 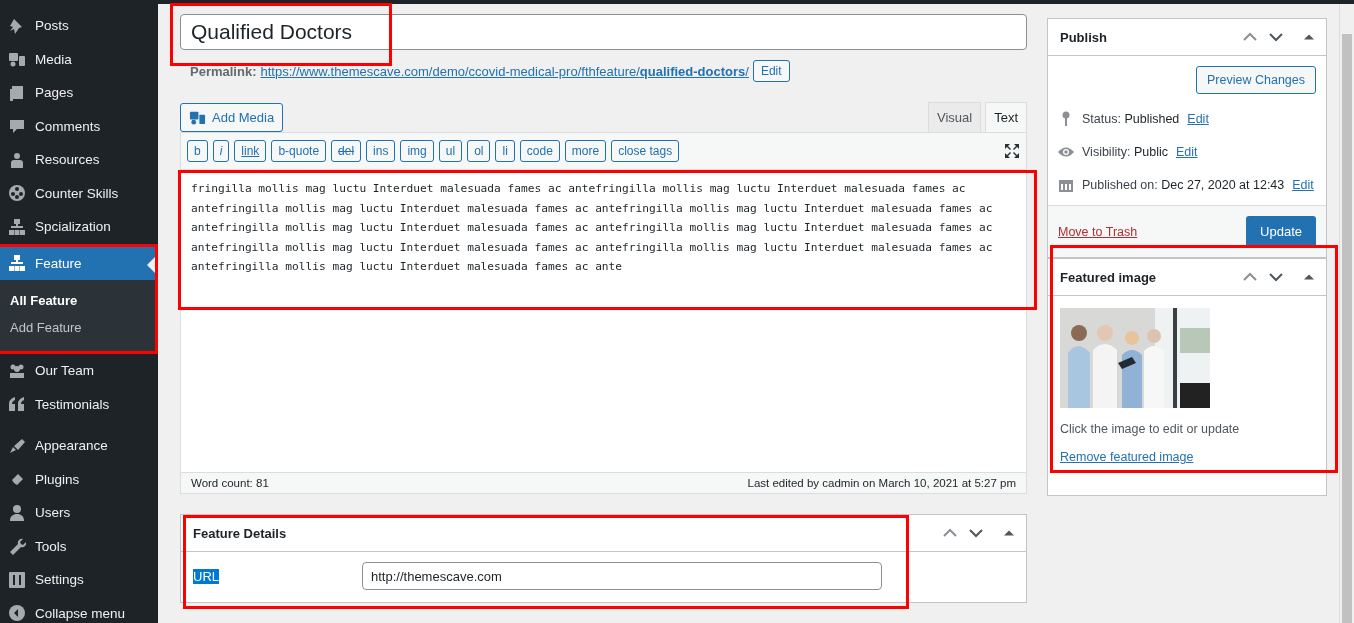 What do you see at coordinates (417, 151) in the screenshot?
I see `quicktag-button: img` at bounding box center [417, 151].